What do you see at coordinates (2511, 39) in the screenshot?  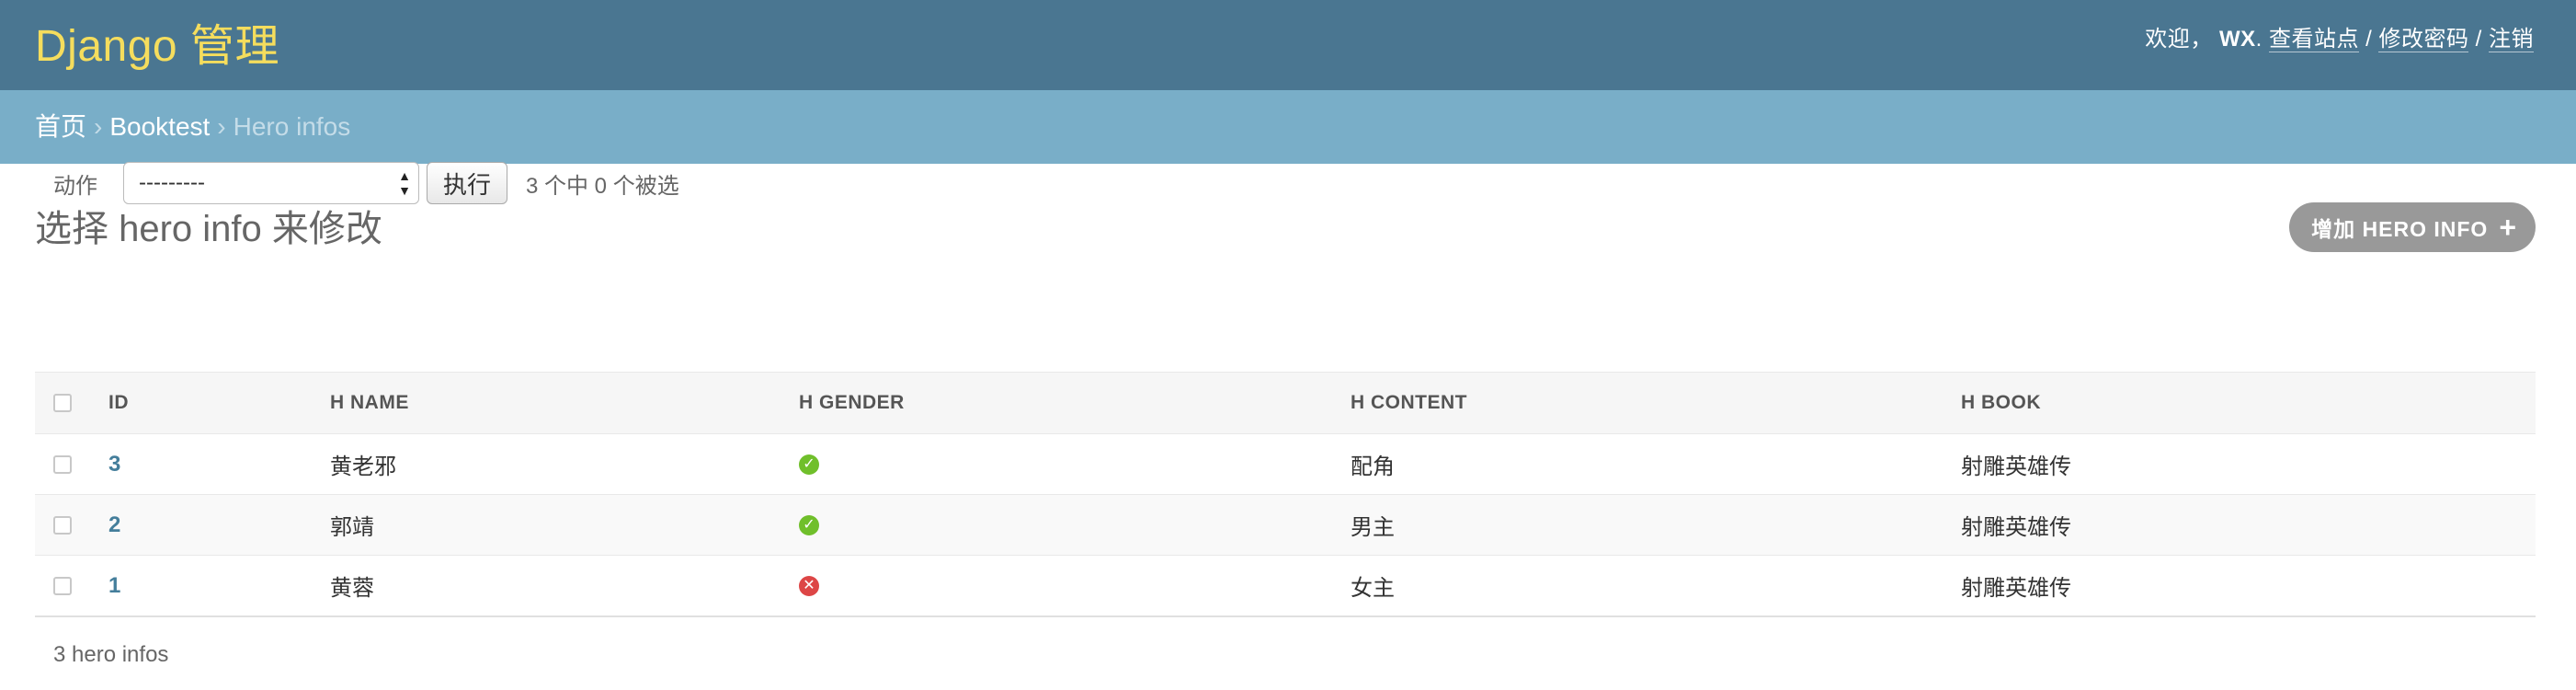 I see `logout-link: 注销` at bounding box center [2511, 39].